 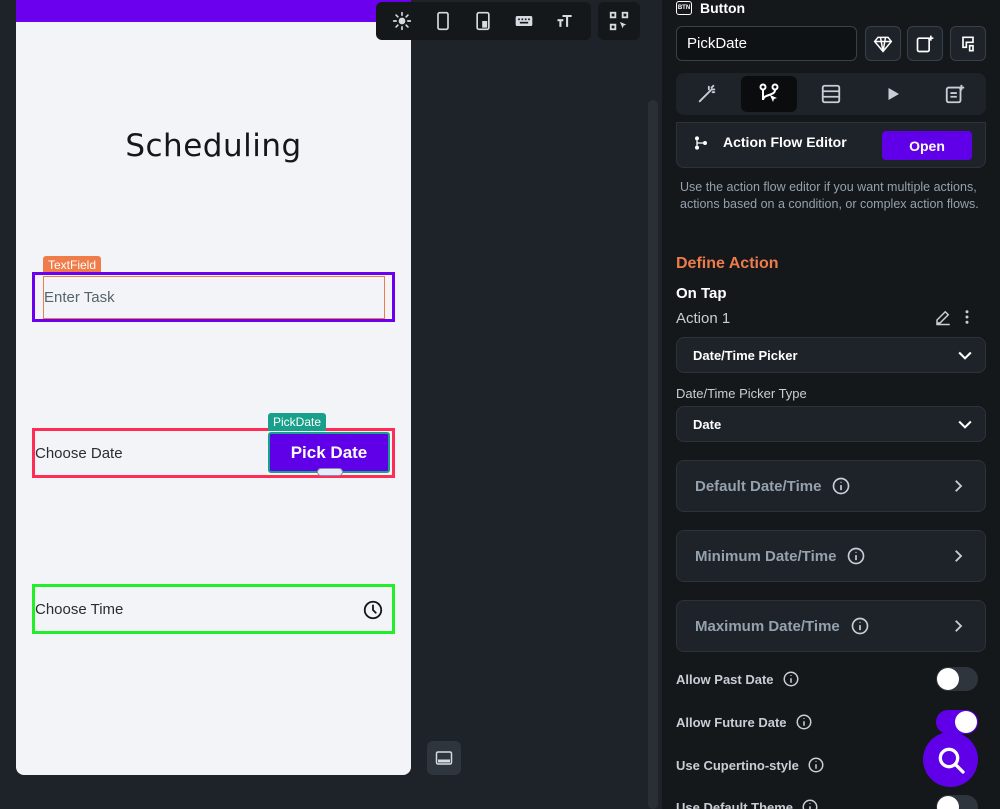 I want to click on panel-header: BTN Button, so click(x=710, y=8).